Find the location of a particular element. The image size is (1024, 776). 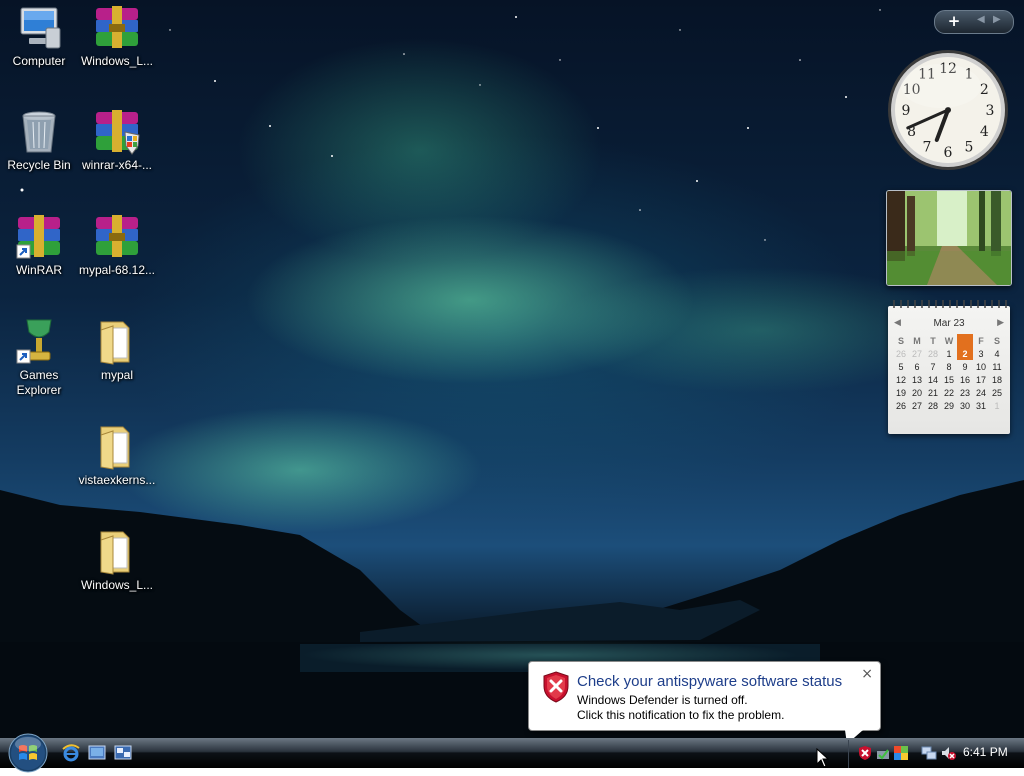

calendar-day: 29 is located at coordinates (949, 405).